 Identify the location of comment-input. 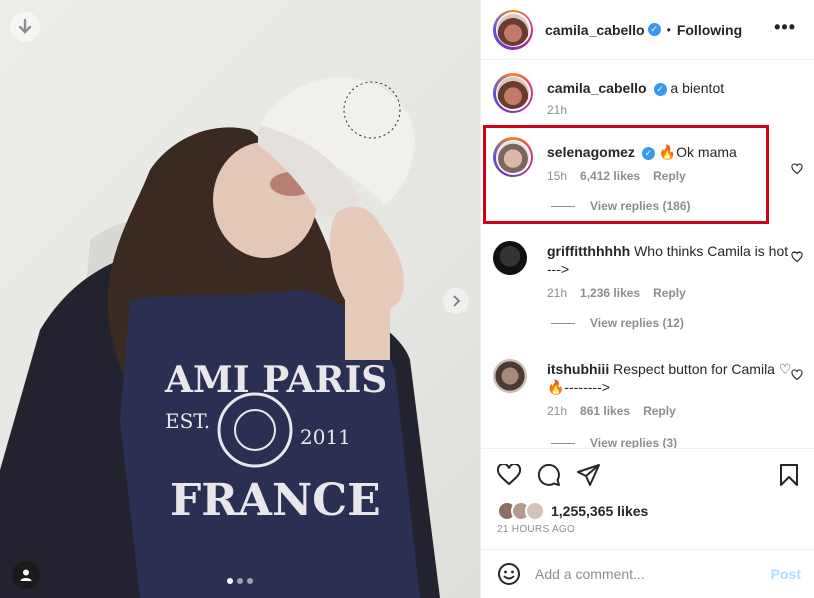
(653, 574).